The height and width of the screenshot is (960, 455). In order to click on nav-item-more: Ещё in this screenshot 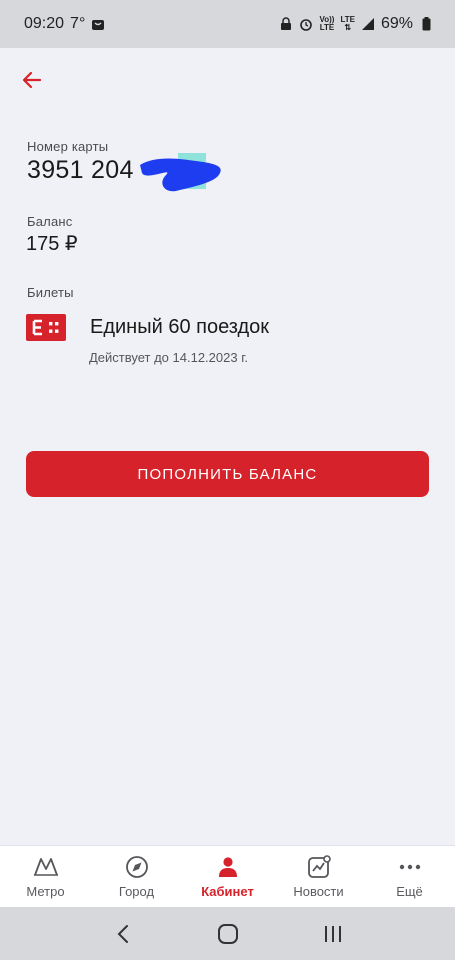, I will do `click(409, 876)`.